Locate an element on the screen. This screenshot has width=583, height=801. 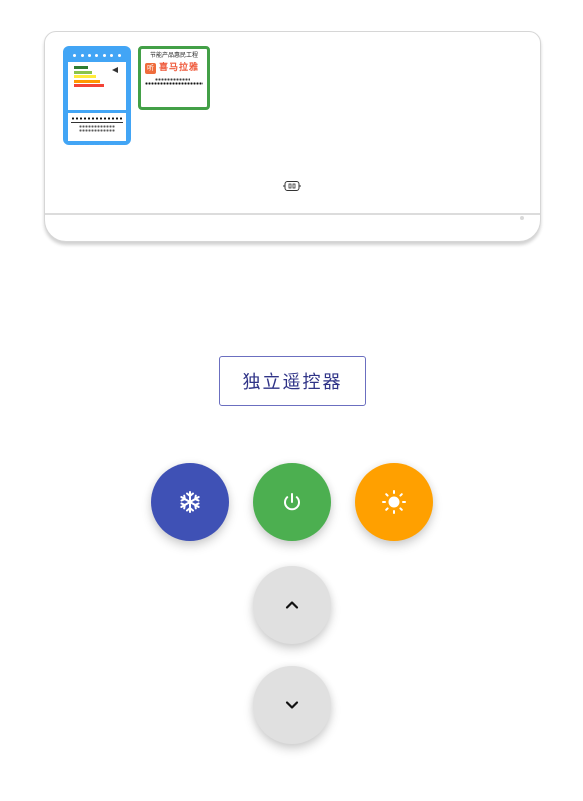
temperature-down-button is located at coordinates (292, 705).